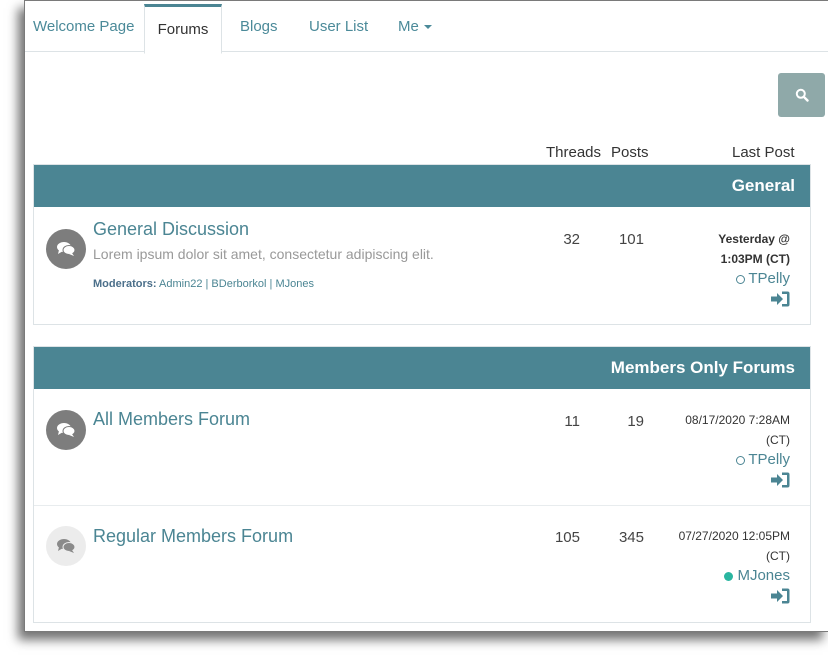  I want to click on thread-count: 105, so click(567, 537).